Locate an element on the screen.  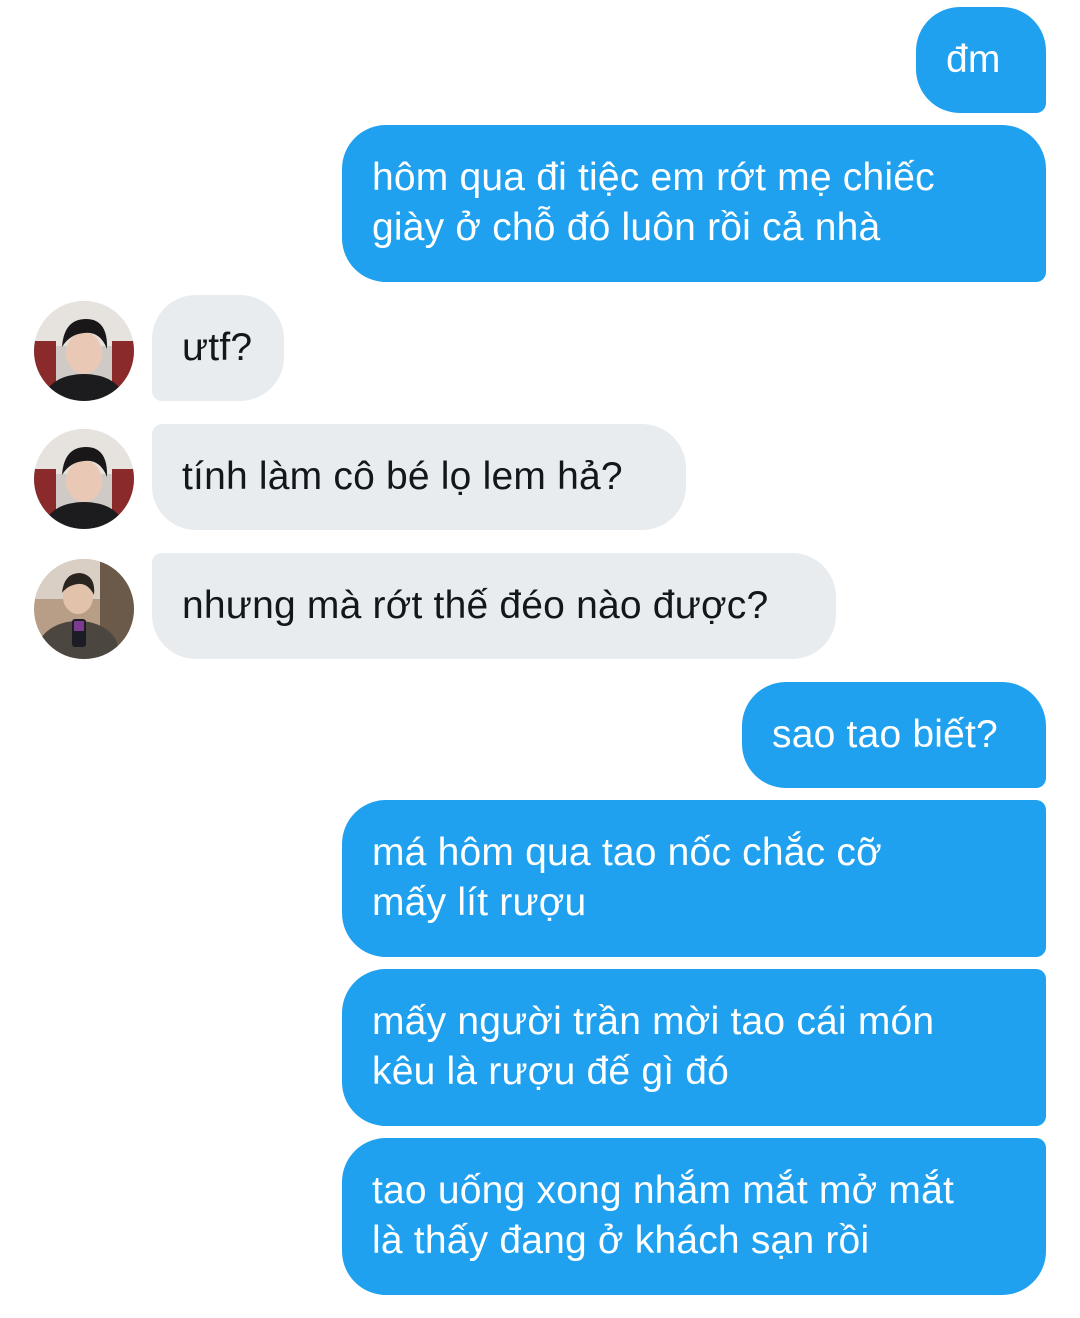
message-bubble-incoming: nhưng mà rớt thế đéo nào được? is located at coordinates (494, 606).